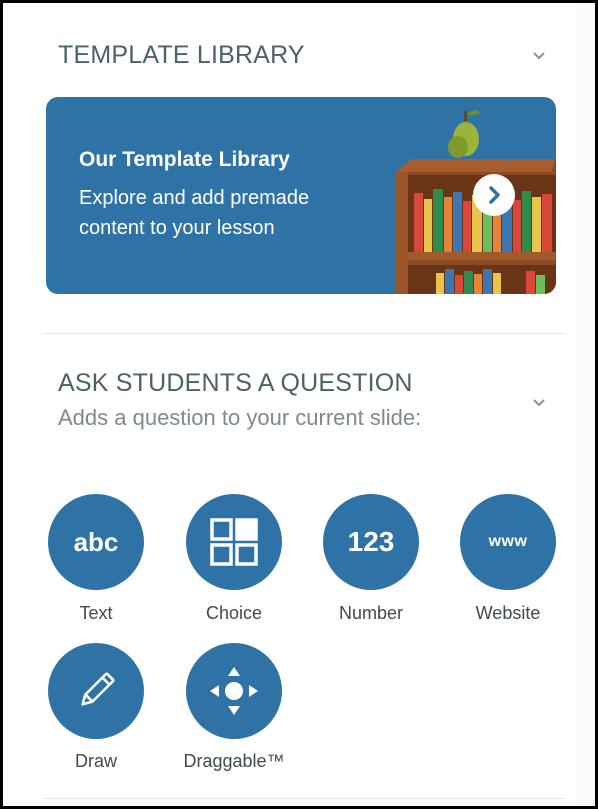  Describe the element at coordinates (371, 613) in the screenshot. I see `number-question-label: Number` at that location.